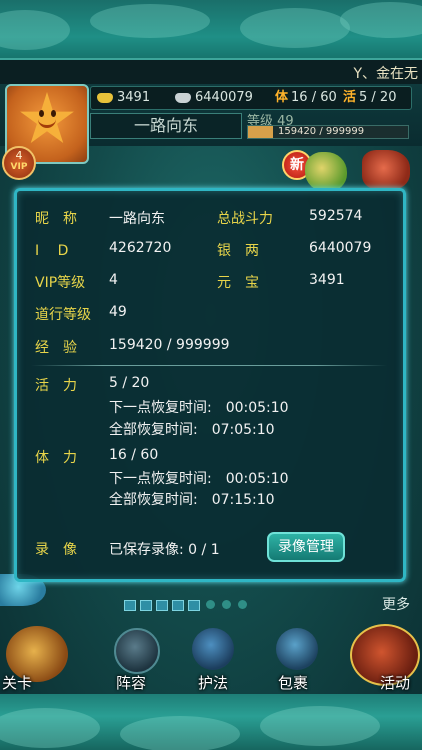  What do you see at coordinates (213, 316) in the screenshot?
I see `row-dao: 道行等级 49` at bounding box center [213, 316].